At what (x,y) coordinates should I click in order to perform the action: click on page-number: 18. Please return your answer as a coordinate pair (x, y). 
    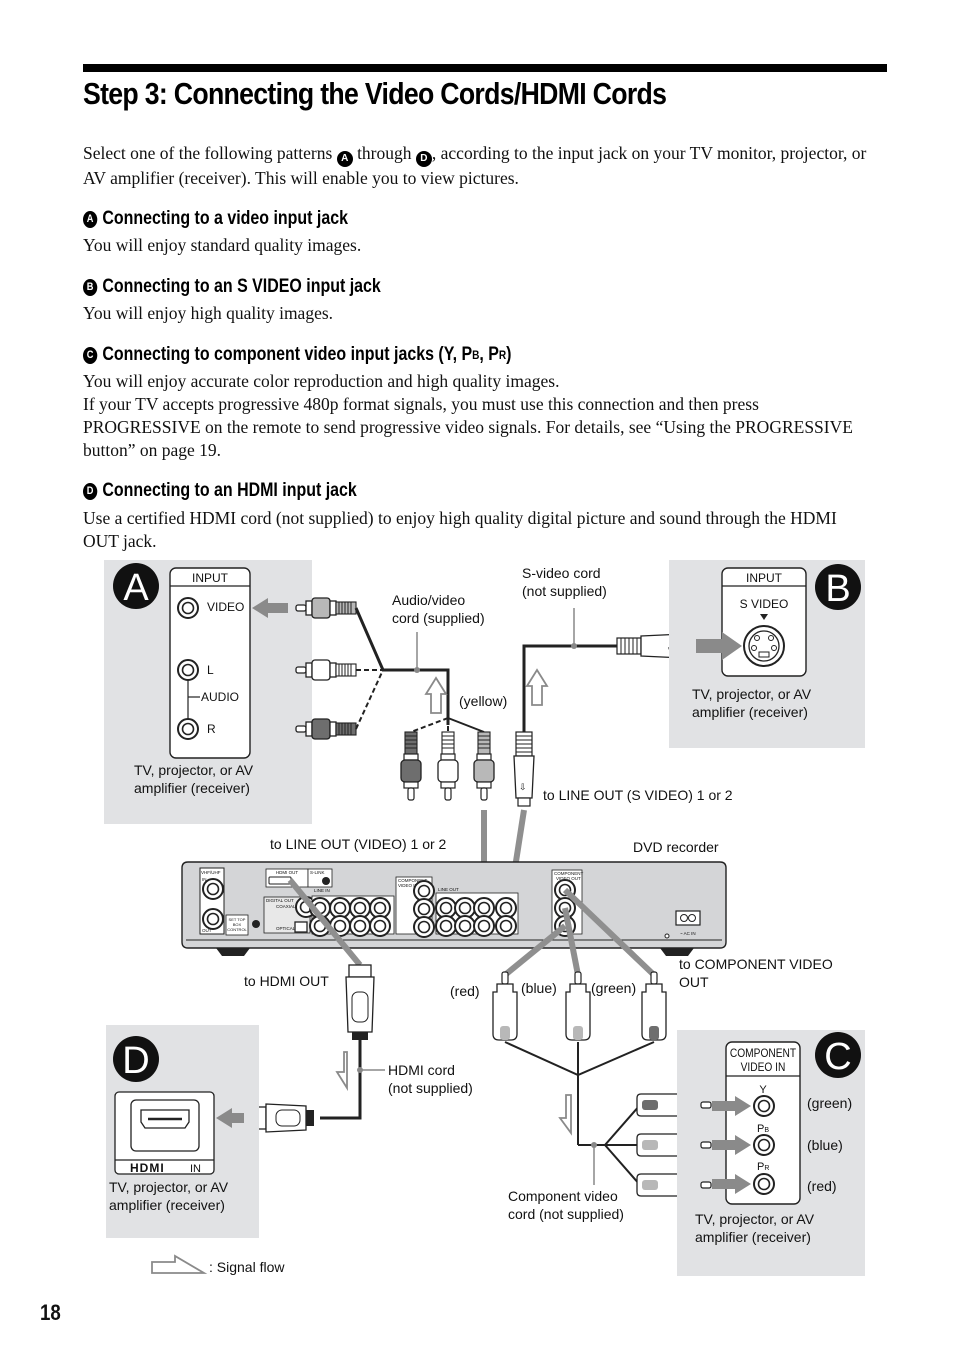
    Looking at the image, I should click on (50, 1312).